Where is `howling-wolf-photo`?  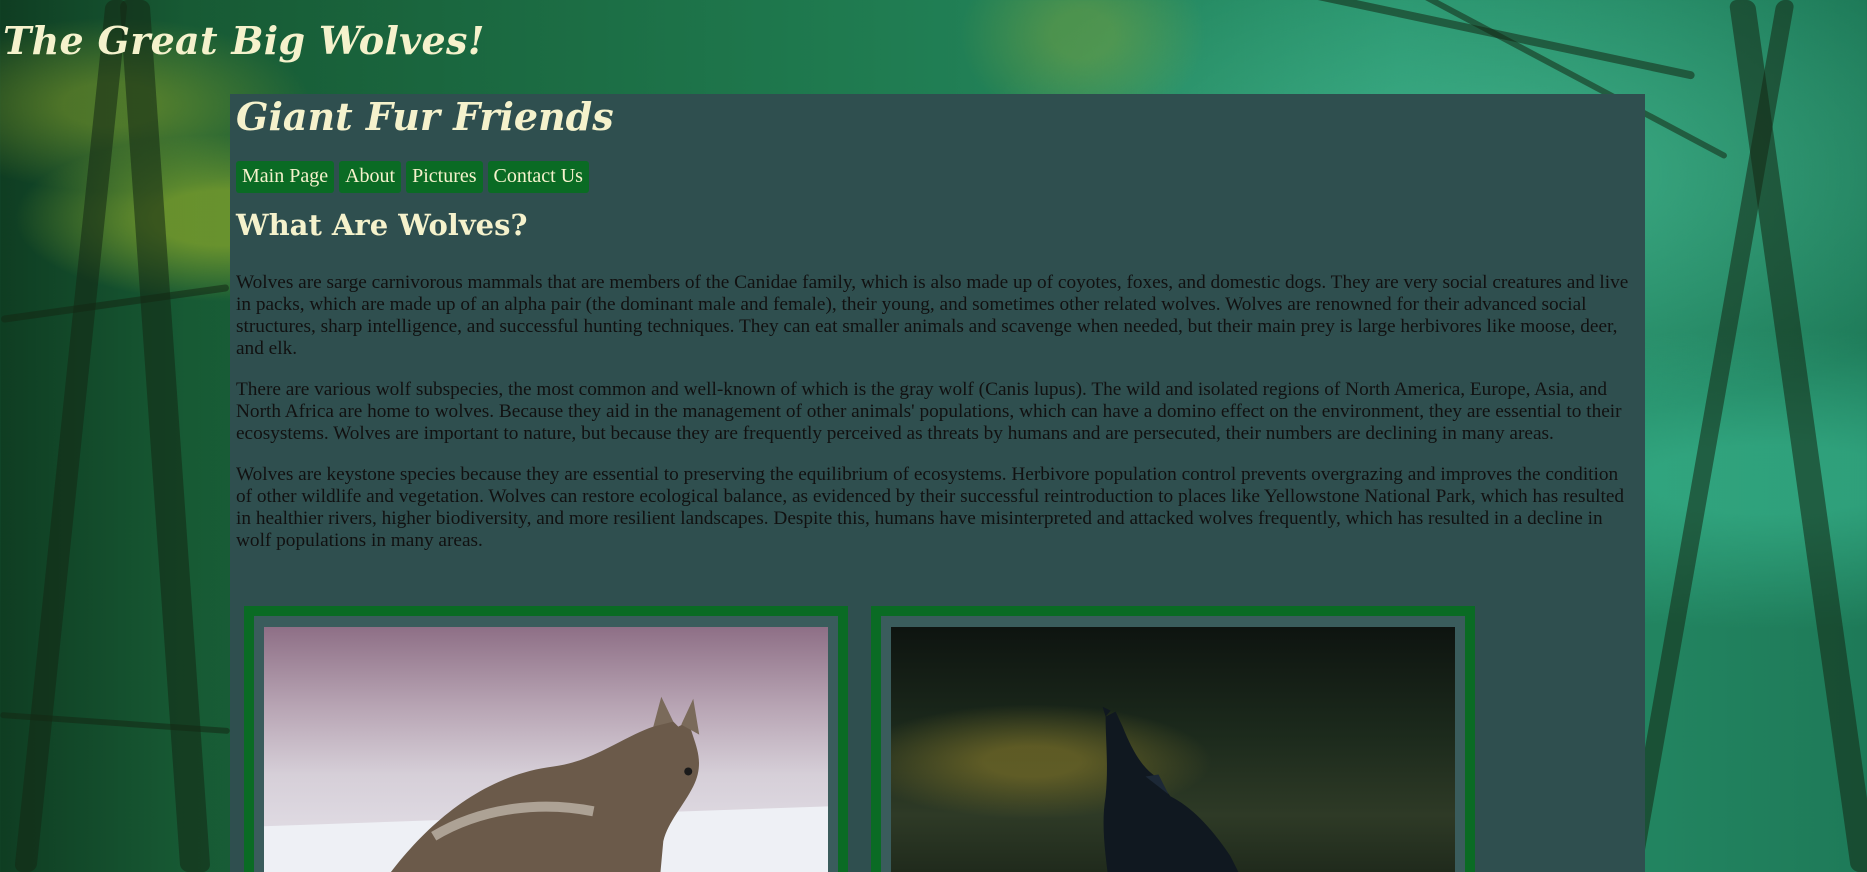 howling-wolf-photo is located at coordinates (1173, 749).